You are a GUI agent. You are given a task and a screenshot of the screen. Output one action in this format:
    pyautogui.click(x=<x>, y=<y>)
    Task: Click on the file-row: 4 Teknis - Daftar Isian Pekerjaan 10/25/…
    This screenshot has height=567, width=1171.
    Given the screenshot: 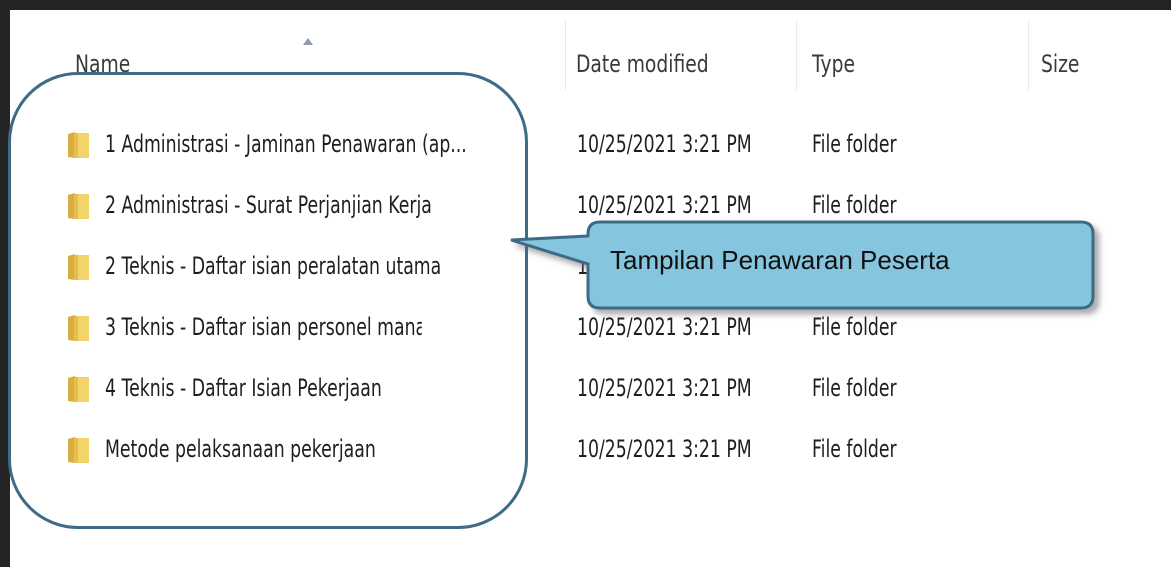 What is the action you would take?
    pyautogui.click(x=595, y=388)
    